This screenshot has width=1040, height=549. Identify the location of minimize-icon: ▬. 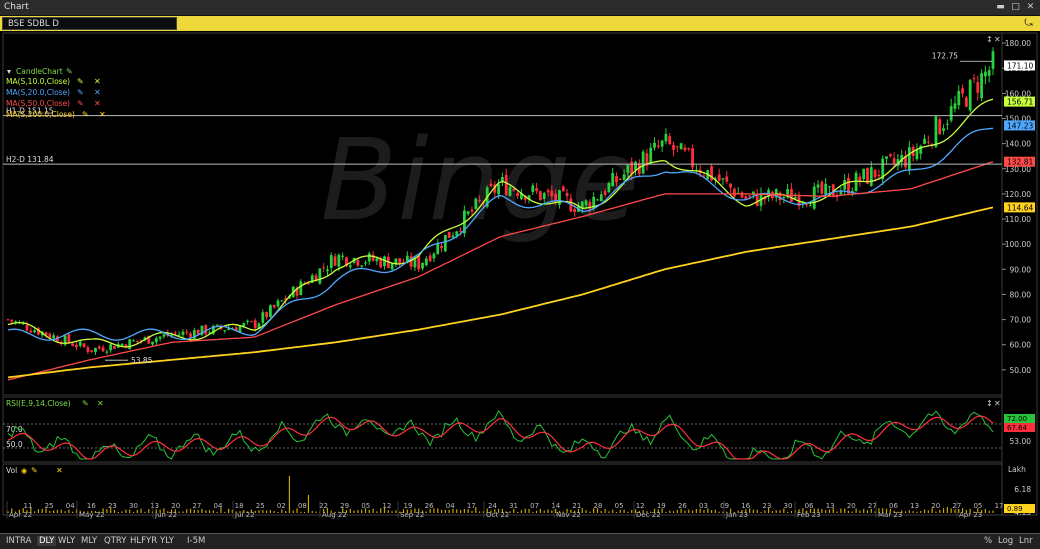
(1000, 7).